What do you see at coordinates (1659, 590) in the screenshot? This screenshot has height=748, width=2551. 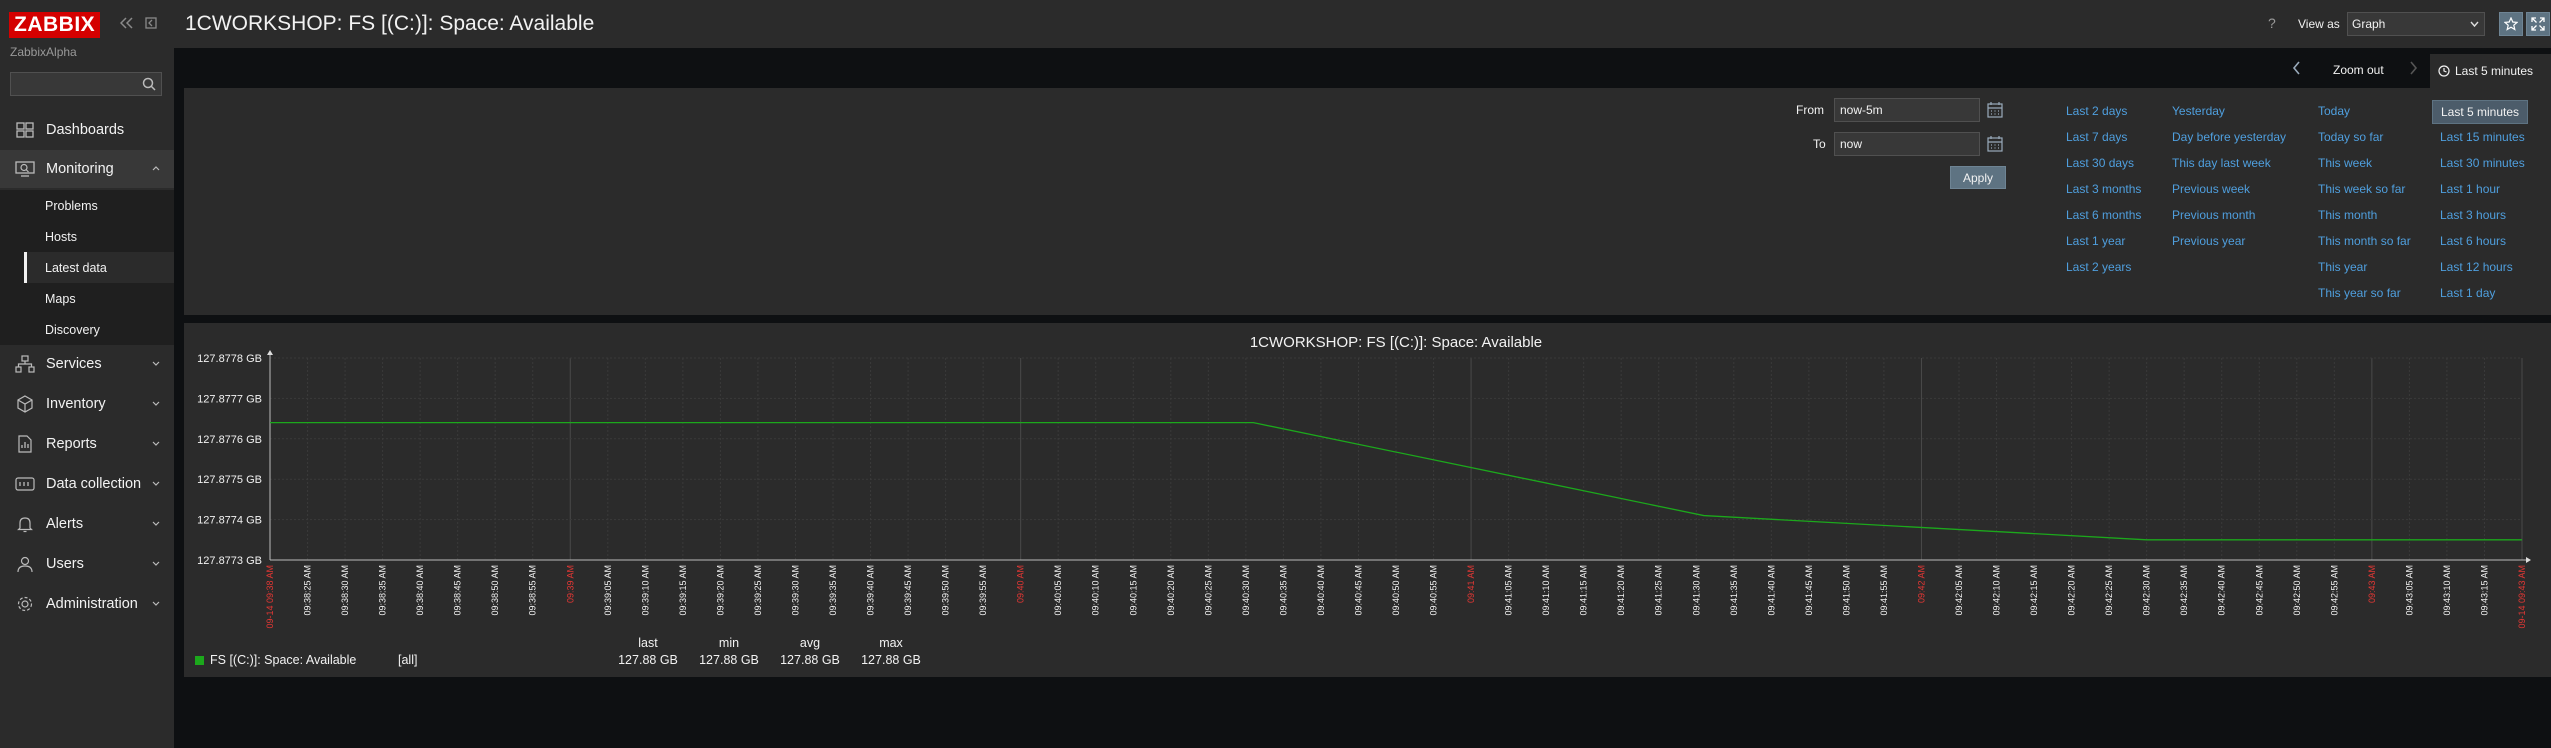 I see `x-tick-label: 09:41:25 AM` at bounding box center [1659, 590].